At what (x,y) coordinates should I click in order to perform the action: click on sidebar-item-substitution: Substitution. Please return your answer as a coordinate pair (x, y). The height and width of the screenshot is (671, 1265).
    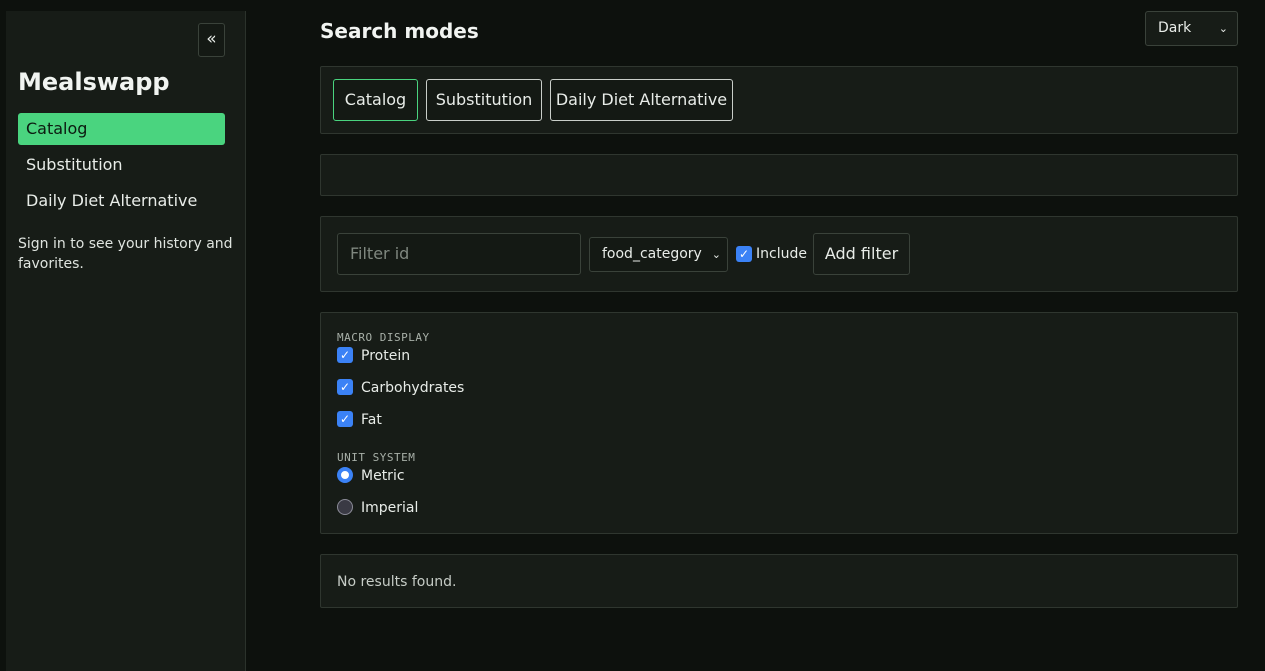
    Looking at the image, I should click on (121, 165).